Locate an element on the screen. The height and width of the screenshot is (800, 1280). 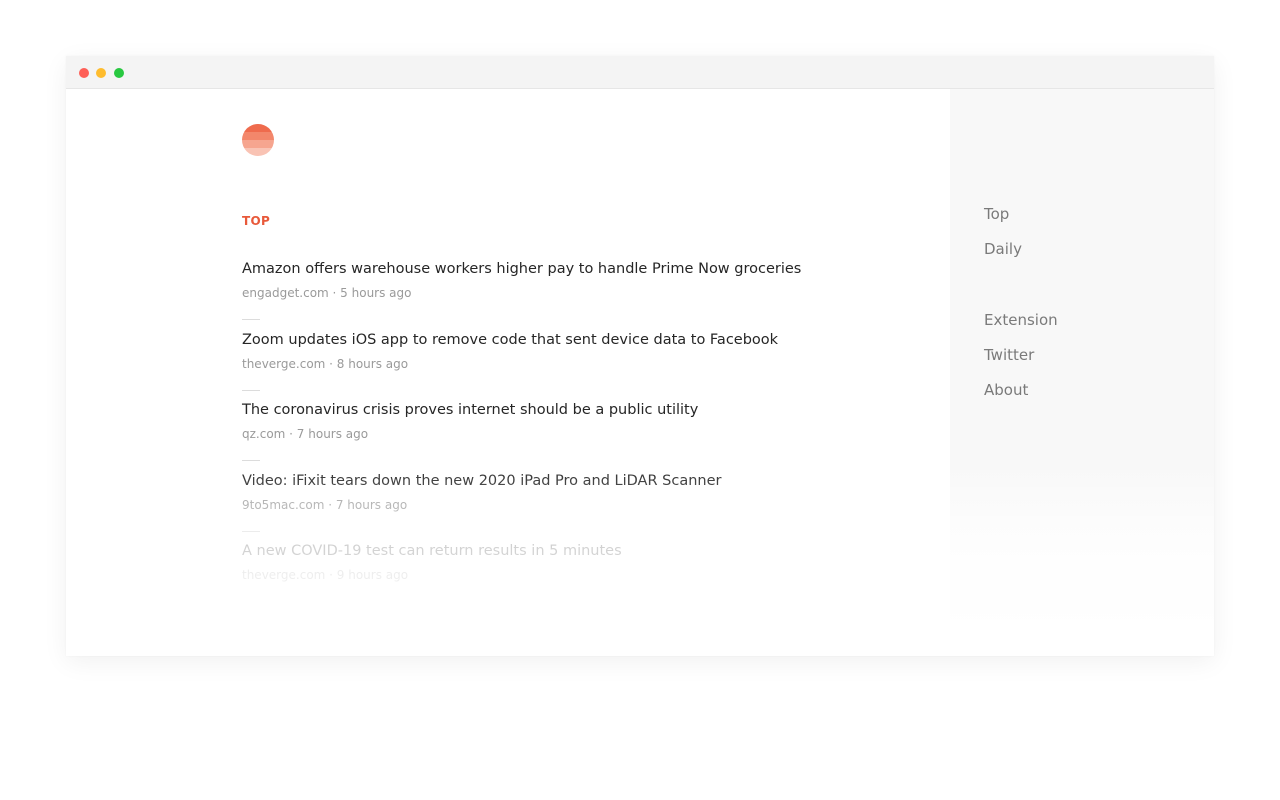
story-meta: theverge.com · 8 hours ago is located at coordinates (325, 364).